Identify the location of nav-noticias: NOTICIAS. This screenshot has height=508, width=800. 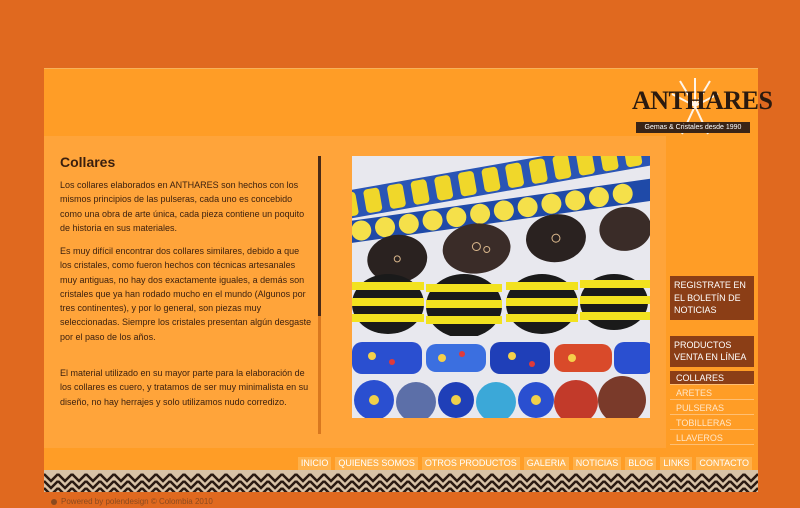
(597, 463).